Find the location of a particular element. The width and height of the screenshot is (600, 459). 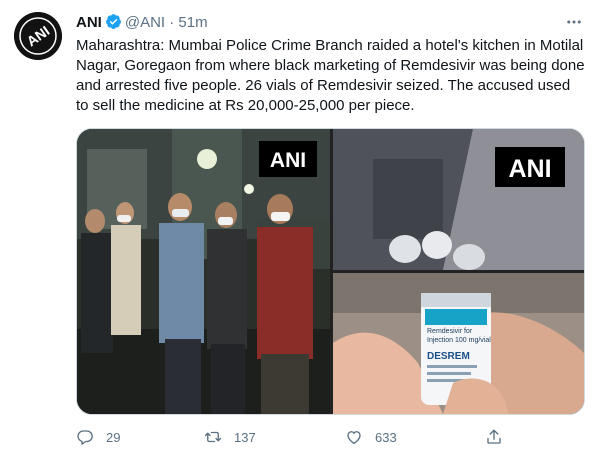

share-button is located at coordinates (500, 437).